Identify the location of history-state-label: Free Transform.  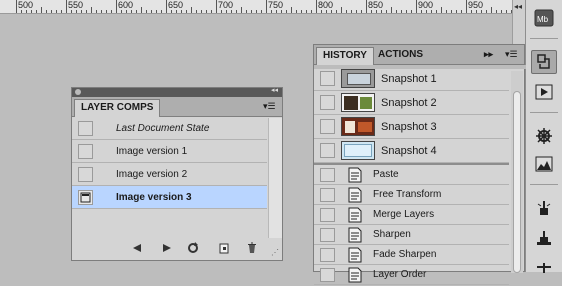
(407, 194).